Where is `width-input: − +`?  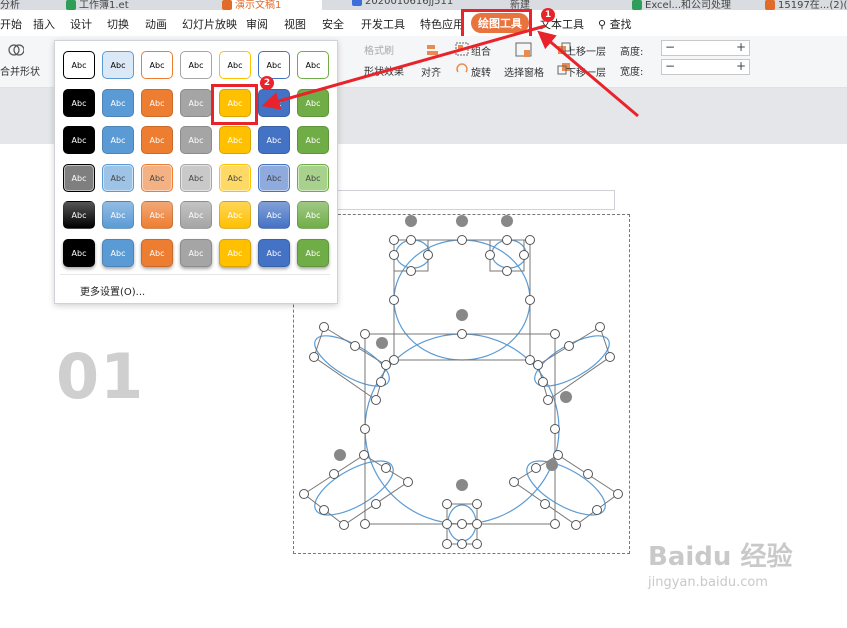
width-input: − + is located at coordinates (705, 67).